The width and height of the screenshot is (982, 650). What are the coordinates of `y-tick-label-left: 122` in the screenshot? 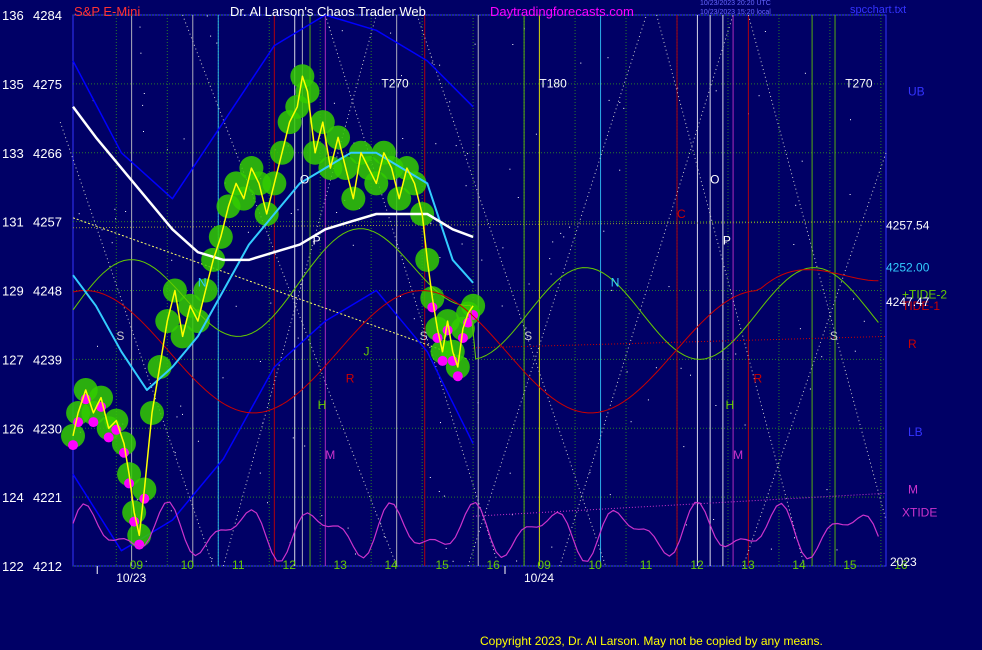 It's located at (13, 566).